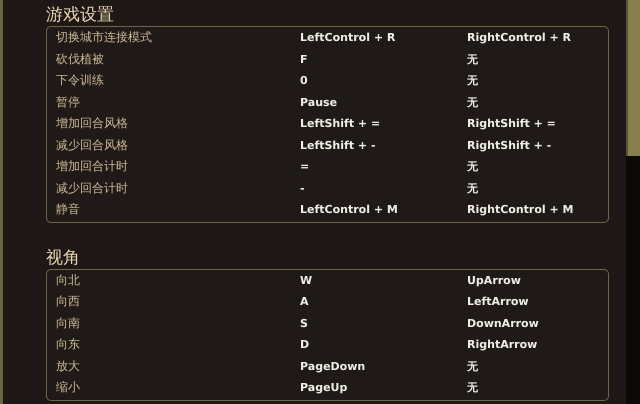 The height and width of the screenshot is (404, 640). What do you see at coordinates (304, 81) in the screenshot?
I see `key-binding: 0` at bounding box center [304, 81].